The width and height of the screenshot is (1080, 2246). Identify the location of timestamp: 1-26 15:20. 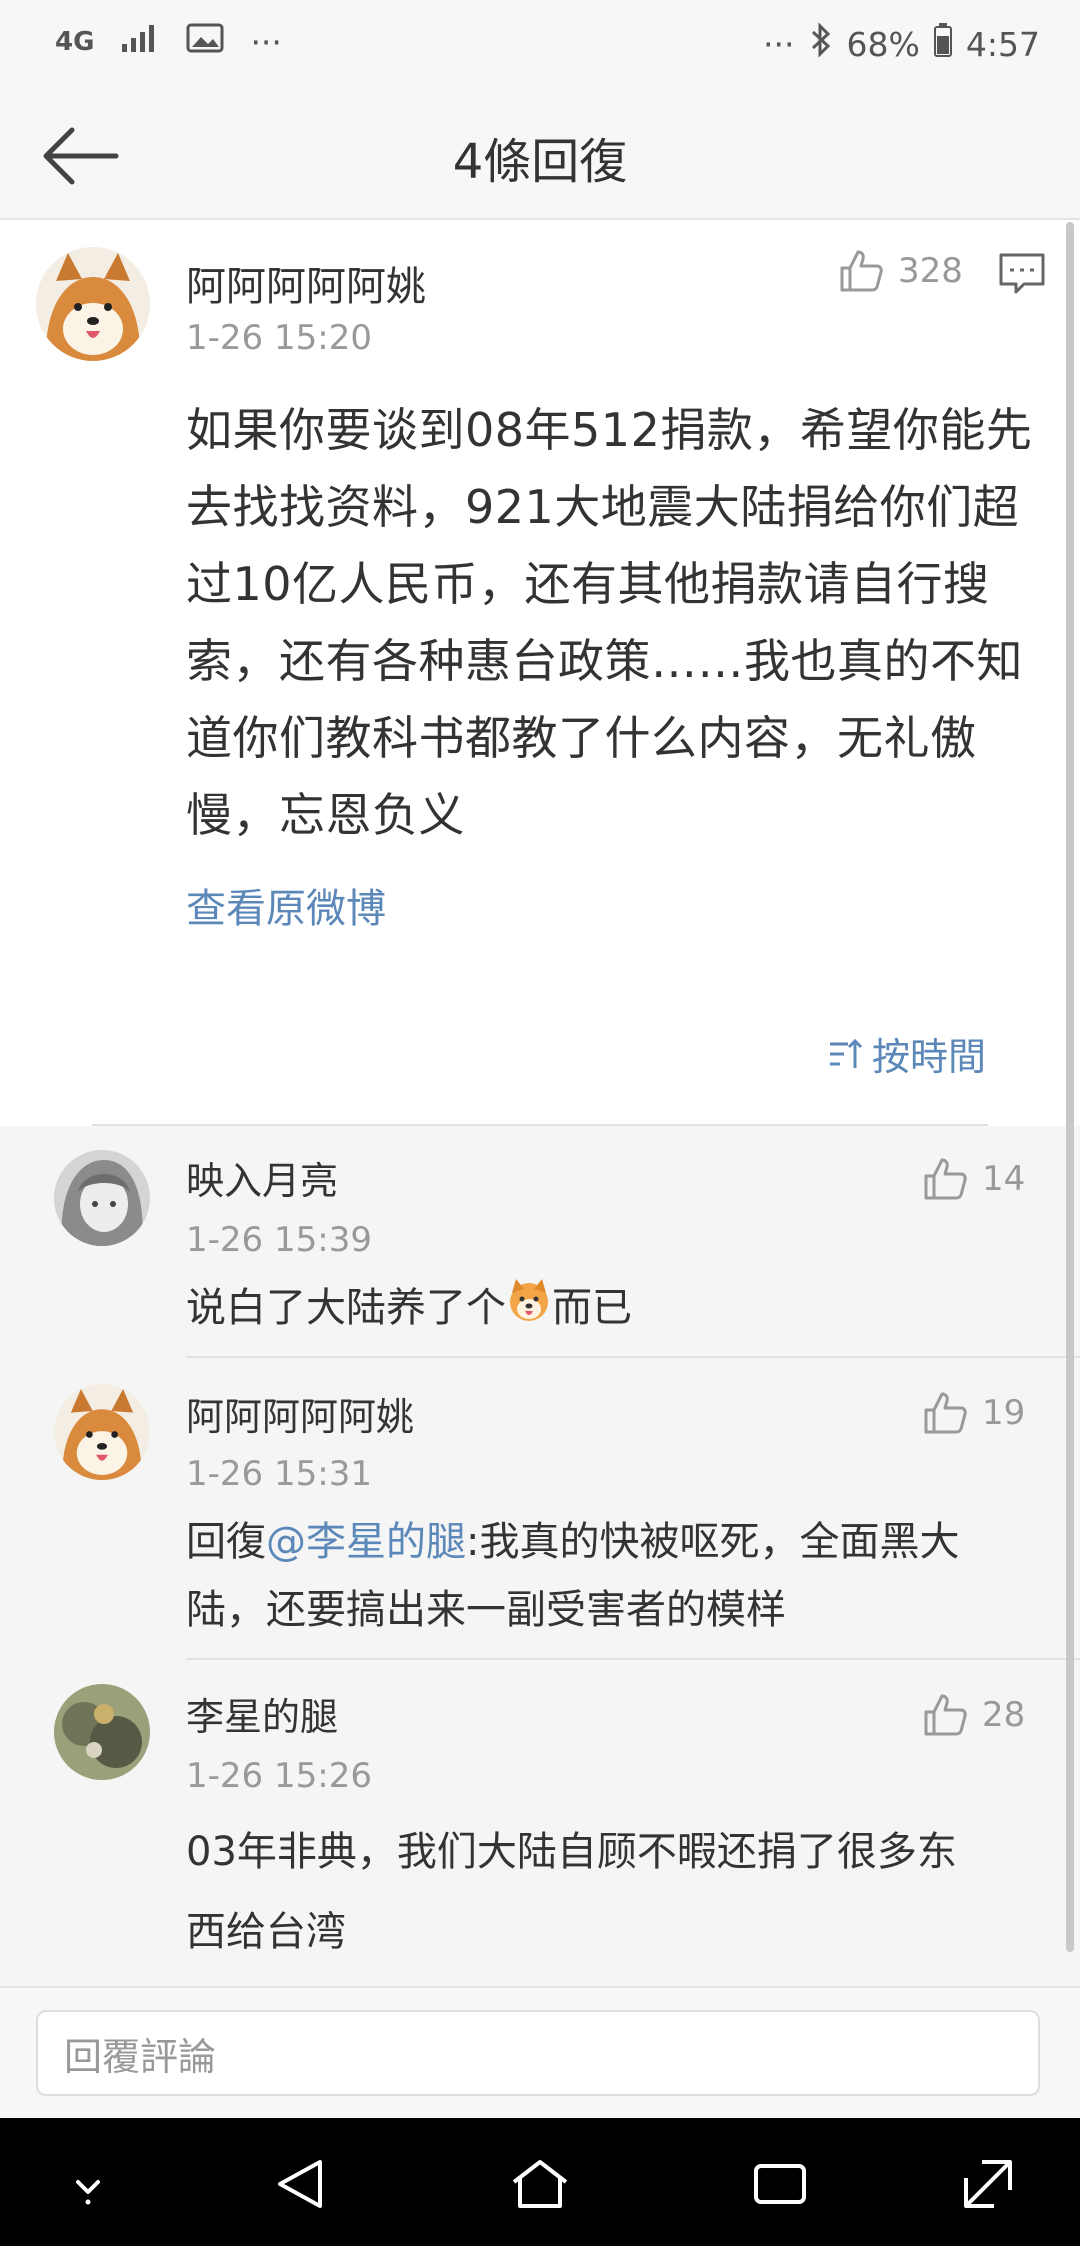
(279, 338).